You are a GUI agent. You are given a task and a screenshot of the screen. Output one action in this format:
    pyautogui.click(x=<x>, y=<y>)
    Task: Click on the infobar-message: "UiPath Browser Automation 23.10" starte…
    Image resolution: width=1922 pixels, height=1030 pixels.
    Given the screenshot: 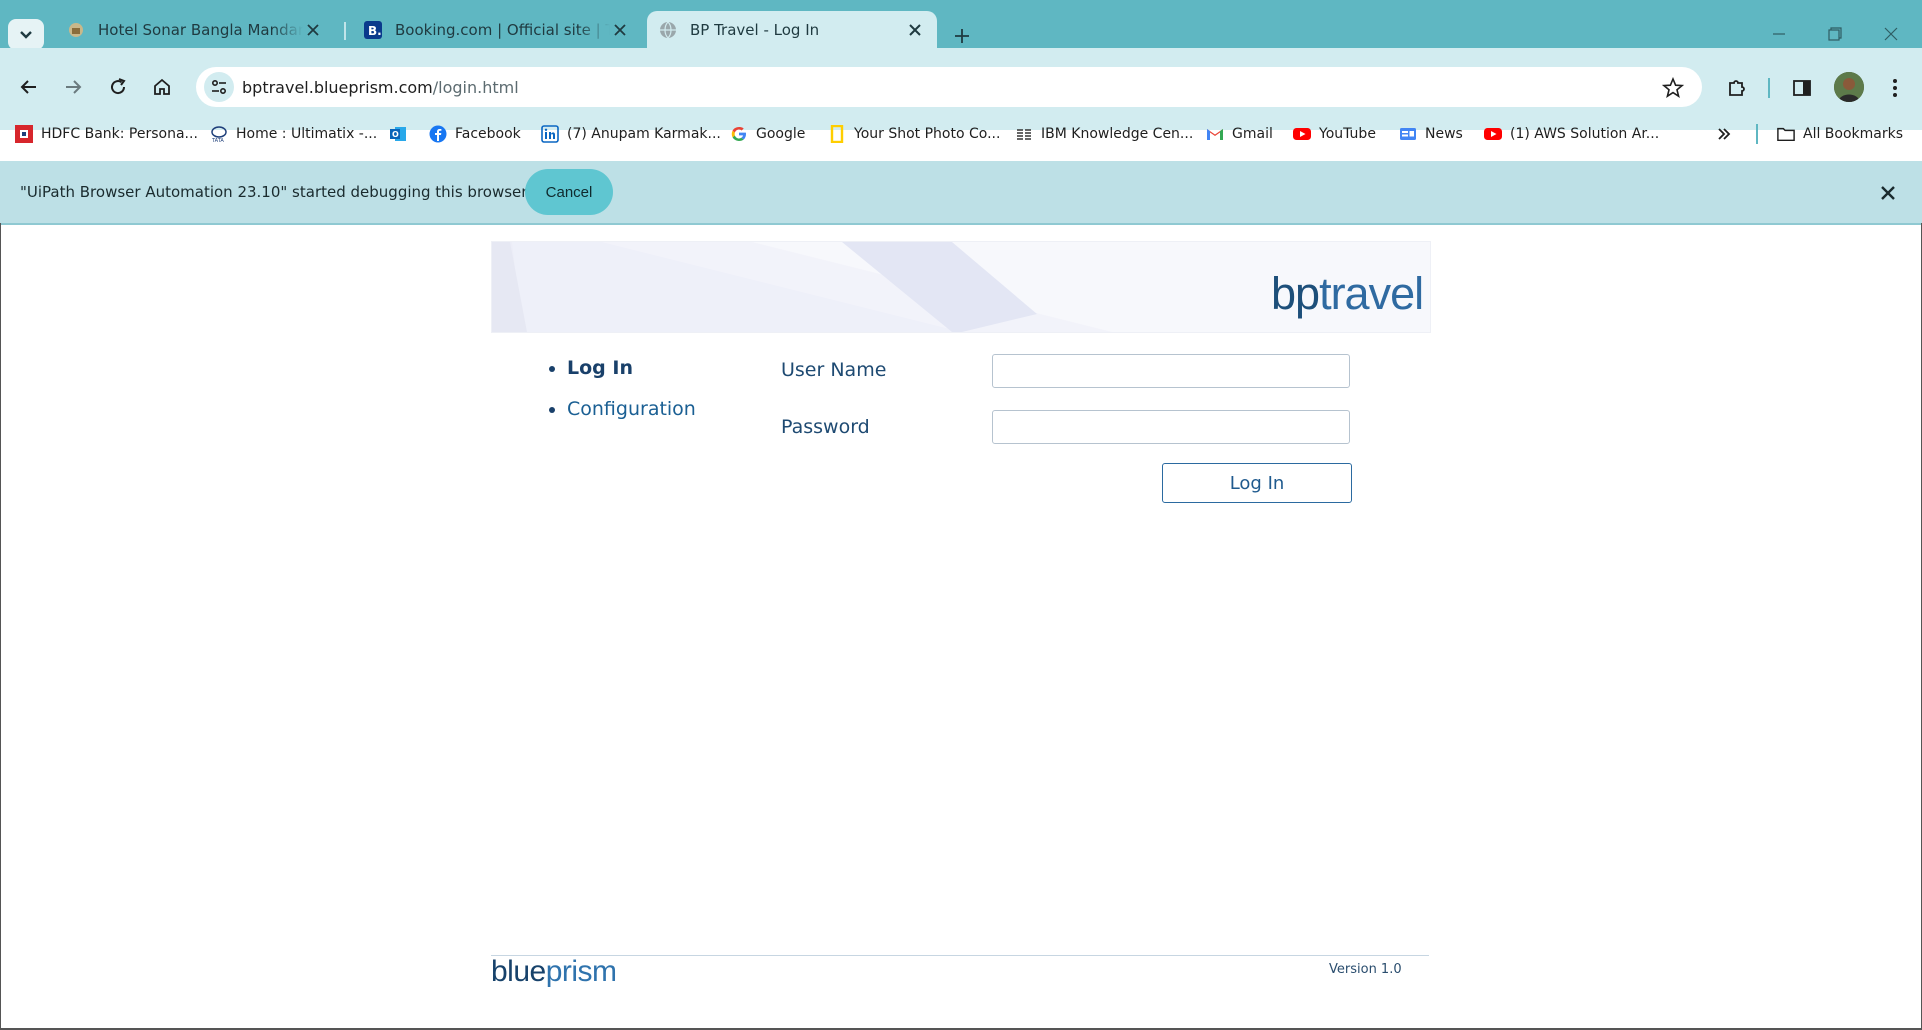 What is the action you would take?
    pyautogui.click(x=274, y=192)
    